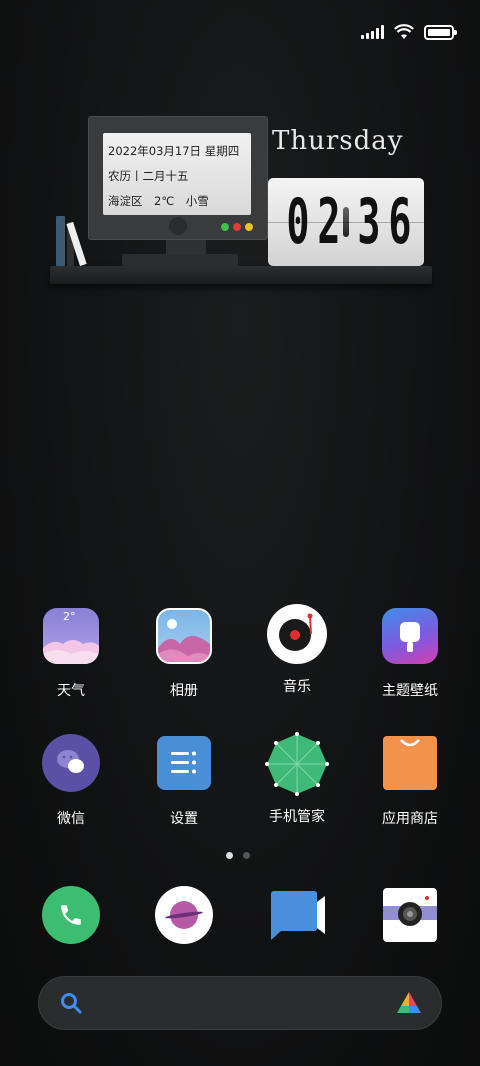  I want to click on page-dot-active, so click(229, 855).